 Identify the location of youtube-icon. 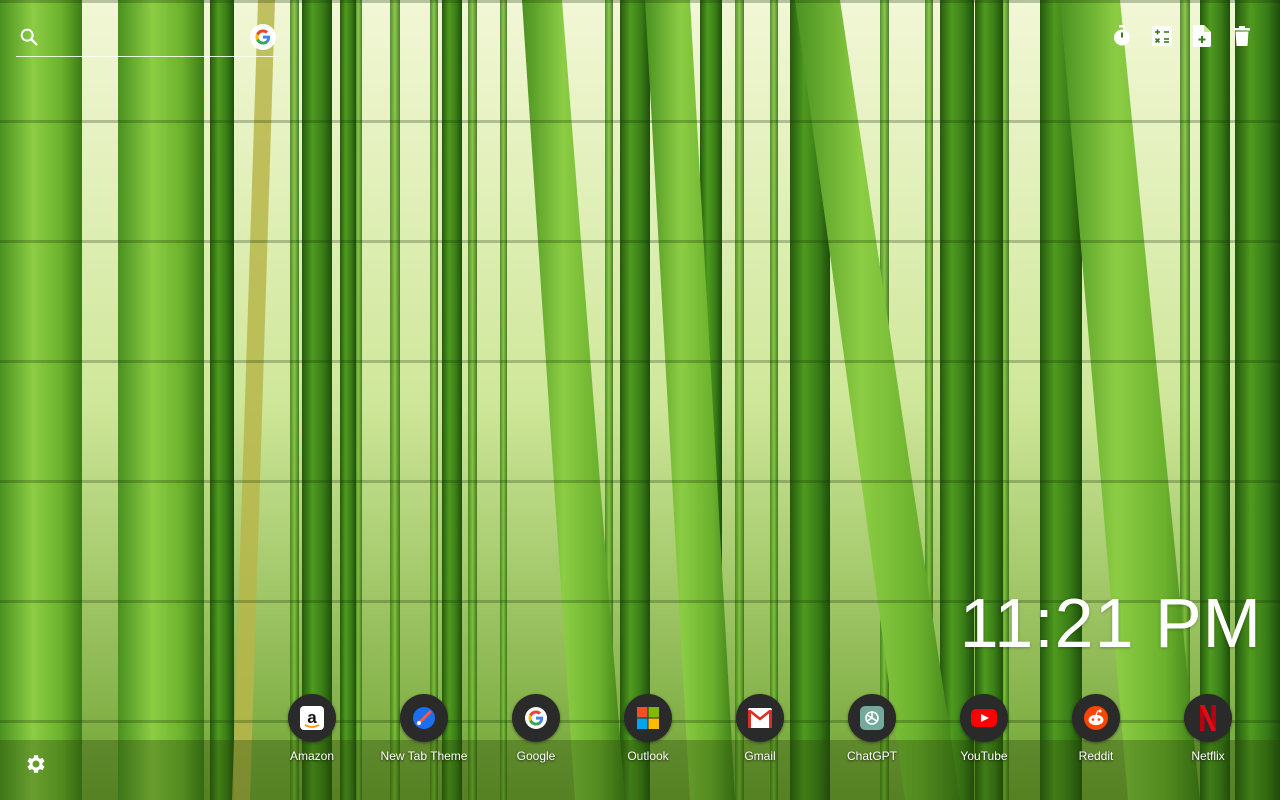
(984, 718).